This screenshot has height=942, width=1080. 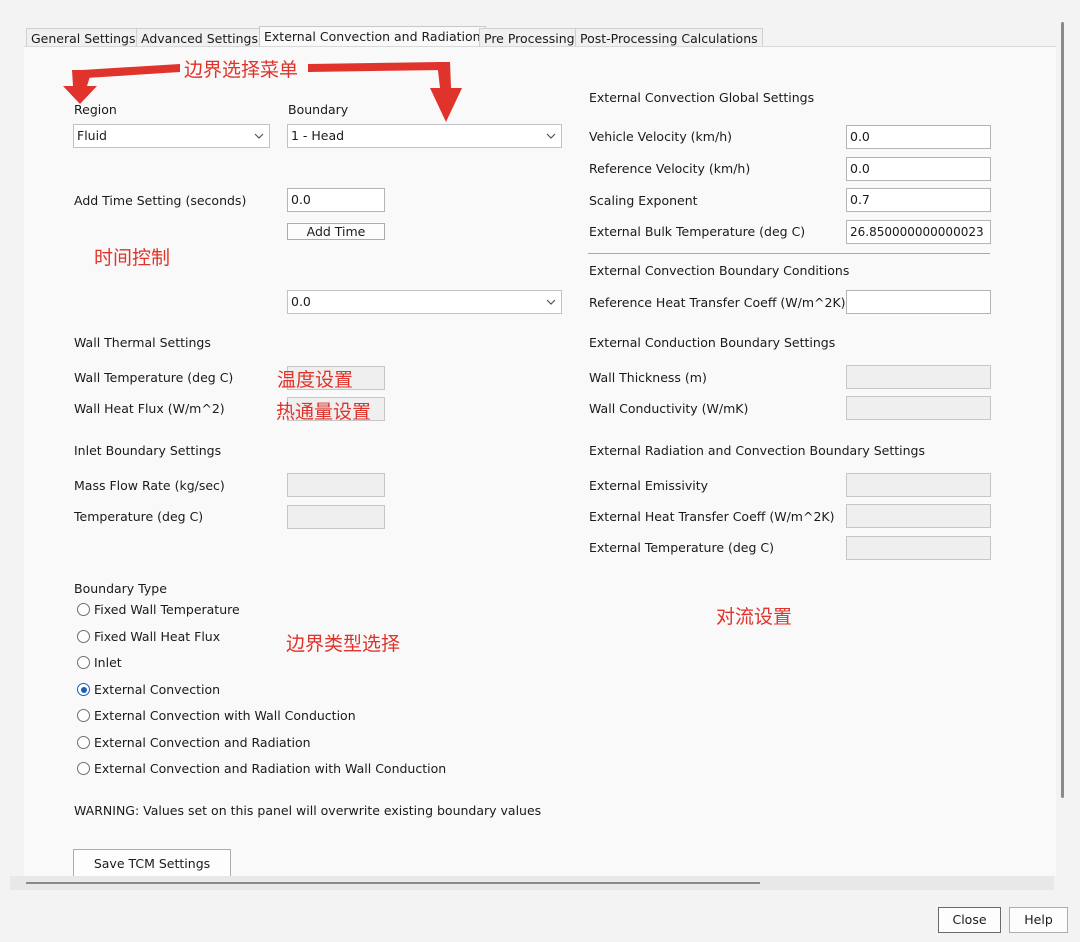 What do you see at coordinates (343, 644) in the screenshot?
I see `annotation-boundary-type-select: 边界类型选择` at bounding box center [343, 644].